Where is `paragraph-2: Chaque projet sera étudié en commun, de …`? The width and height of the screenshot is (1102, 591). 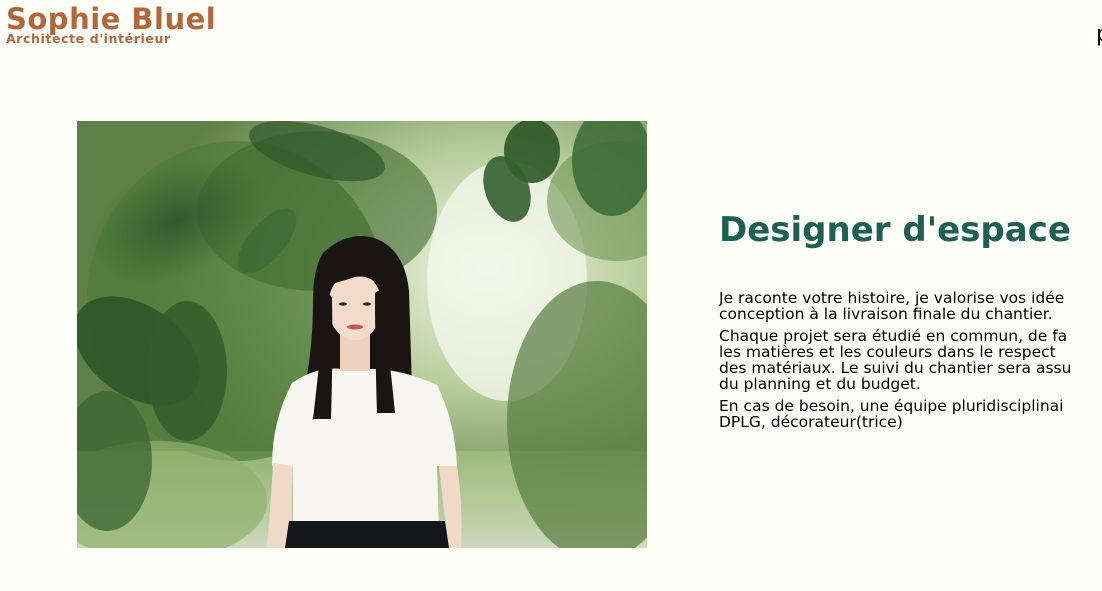
paragraph-2: Chaque projet sera étudié en commun, de … is located at coordinates (910, 360).